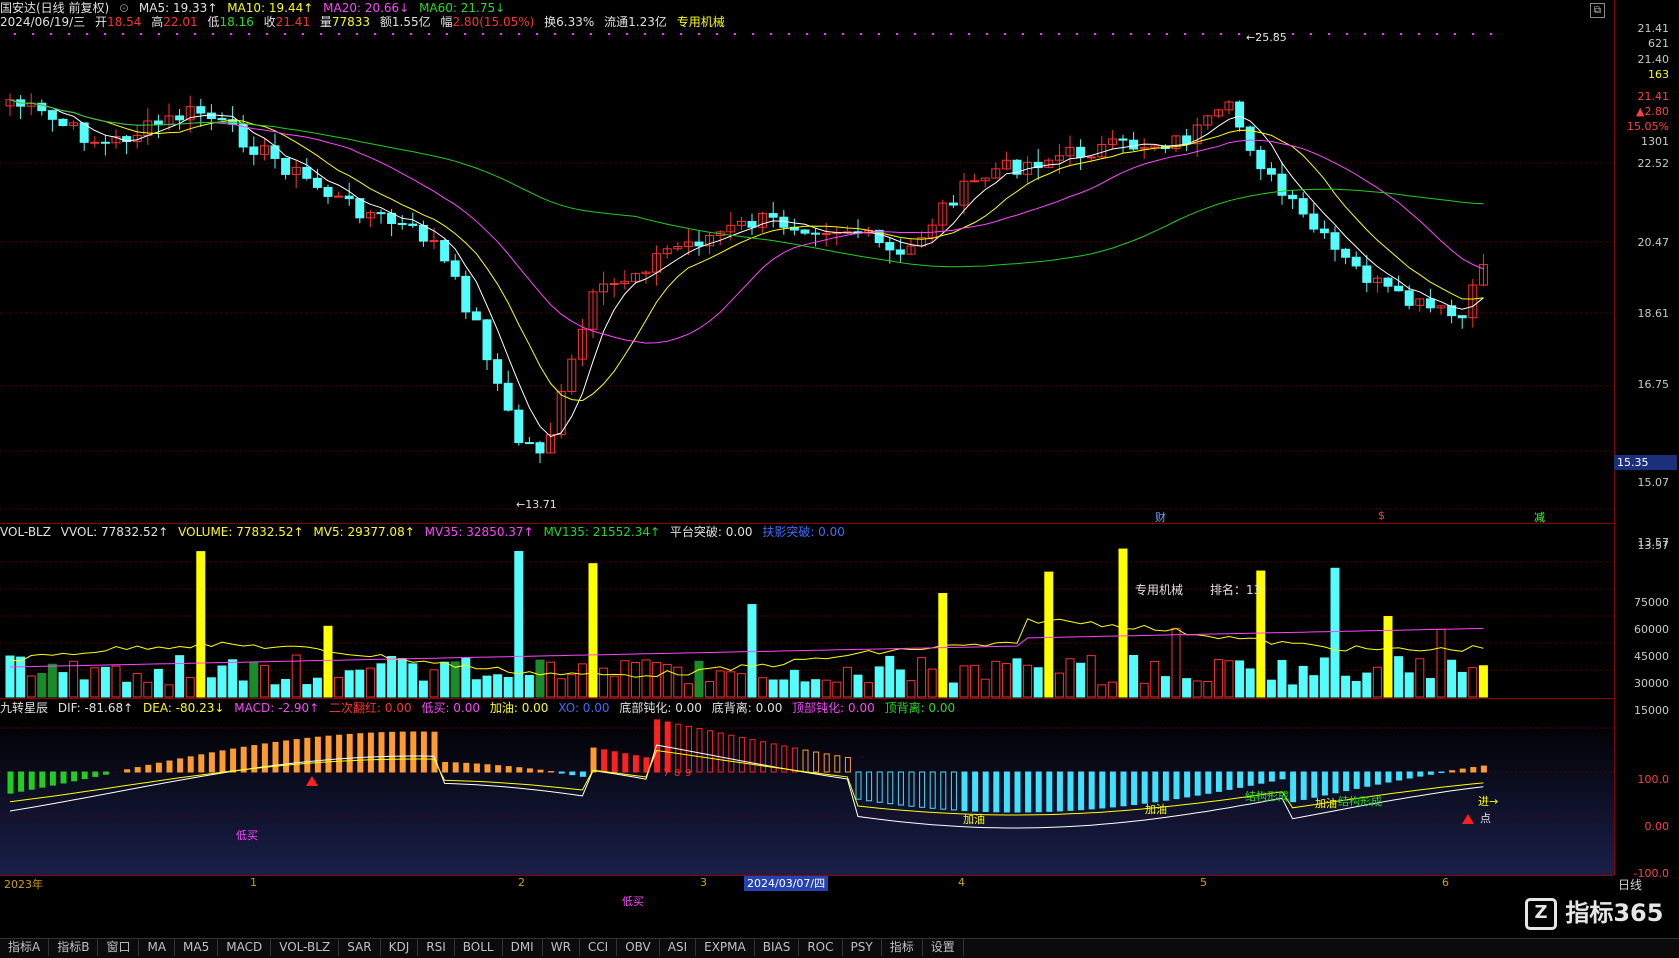  I want to click on indicator-tab: 指标A, so click(24, 947).